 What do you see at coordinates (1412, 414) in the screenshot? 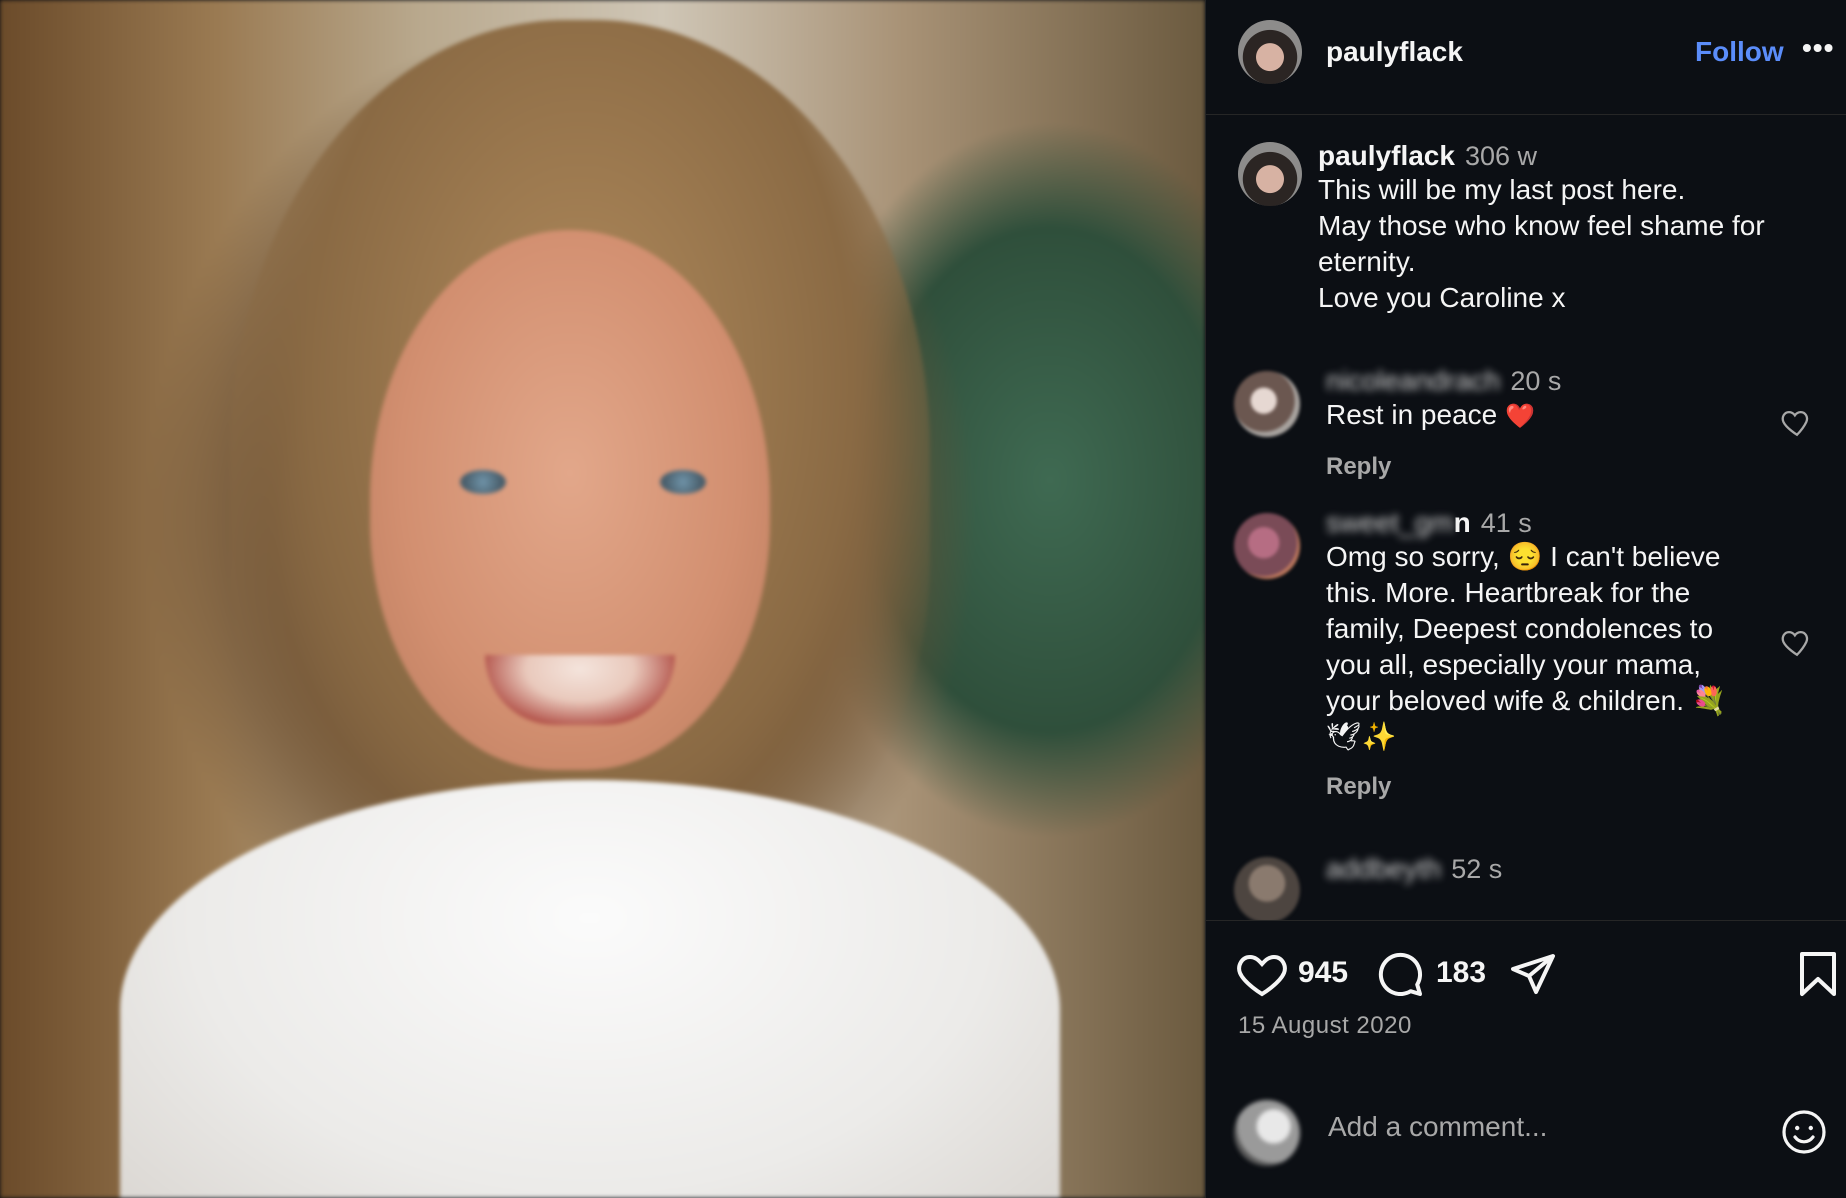
I see `comment-text-body: Rest in peace` at bounding box center [1412, 414].